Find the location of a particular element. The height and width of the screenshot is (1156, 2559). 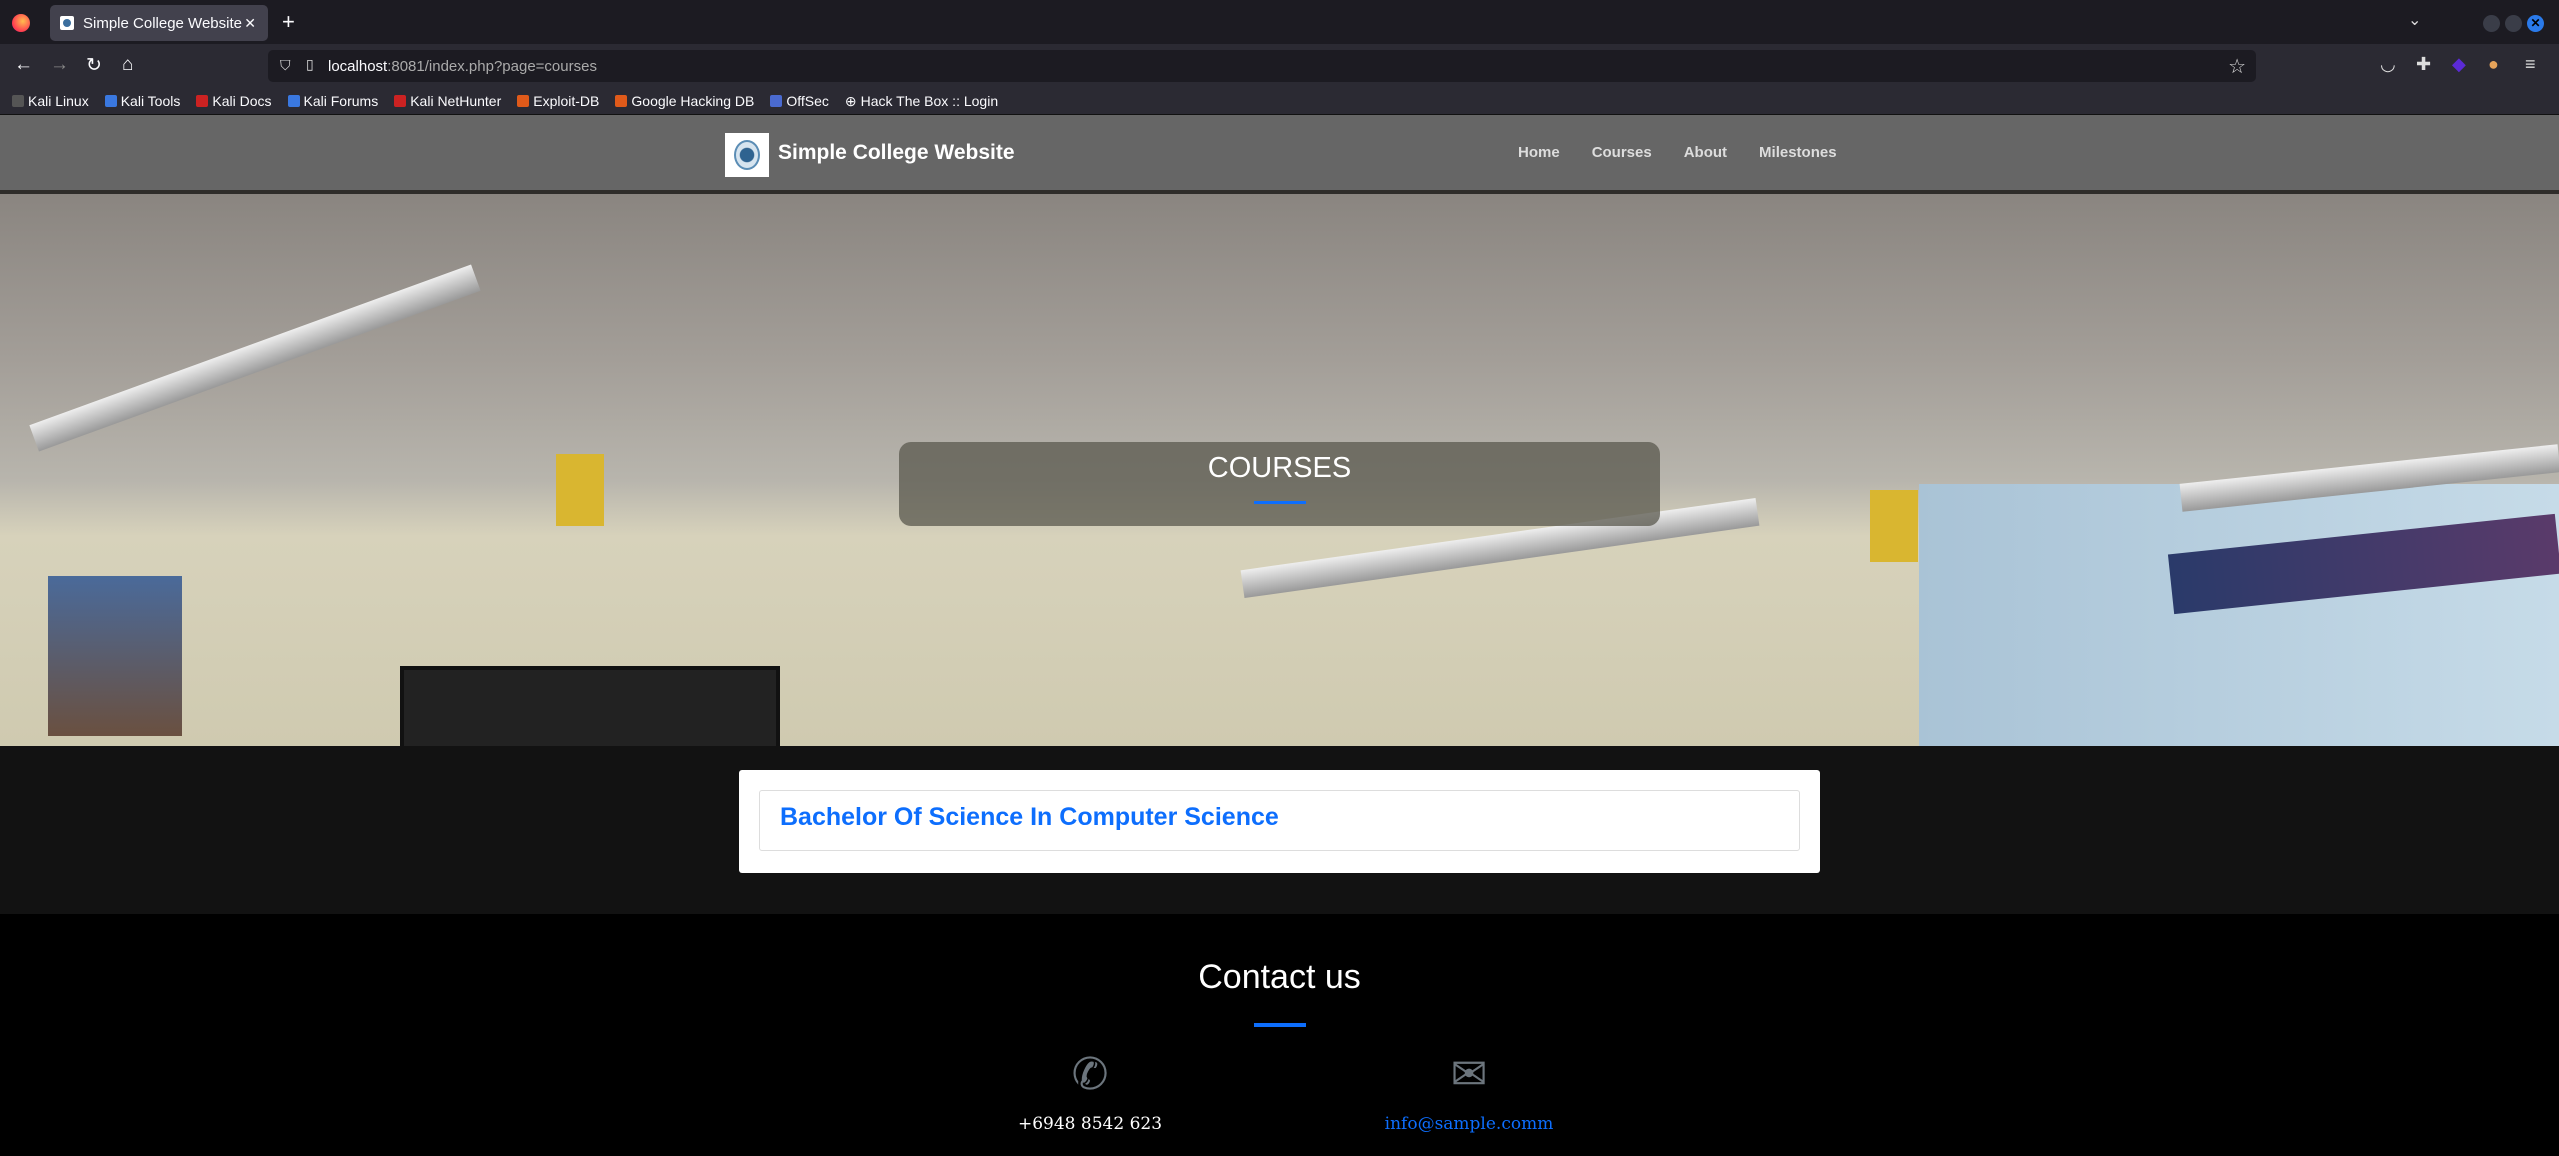

page-title-box: COURSES is located at coordinates (1279, 484).